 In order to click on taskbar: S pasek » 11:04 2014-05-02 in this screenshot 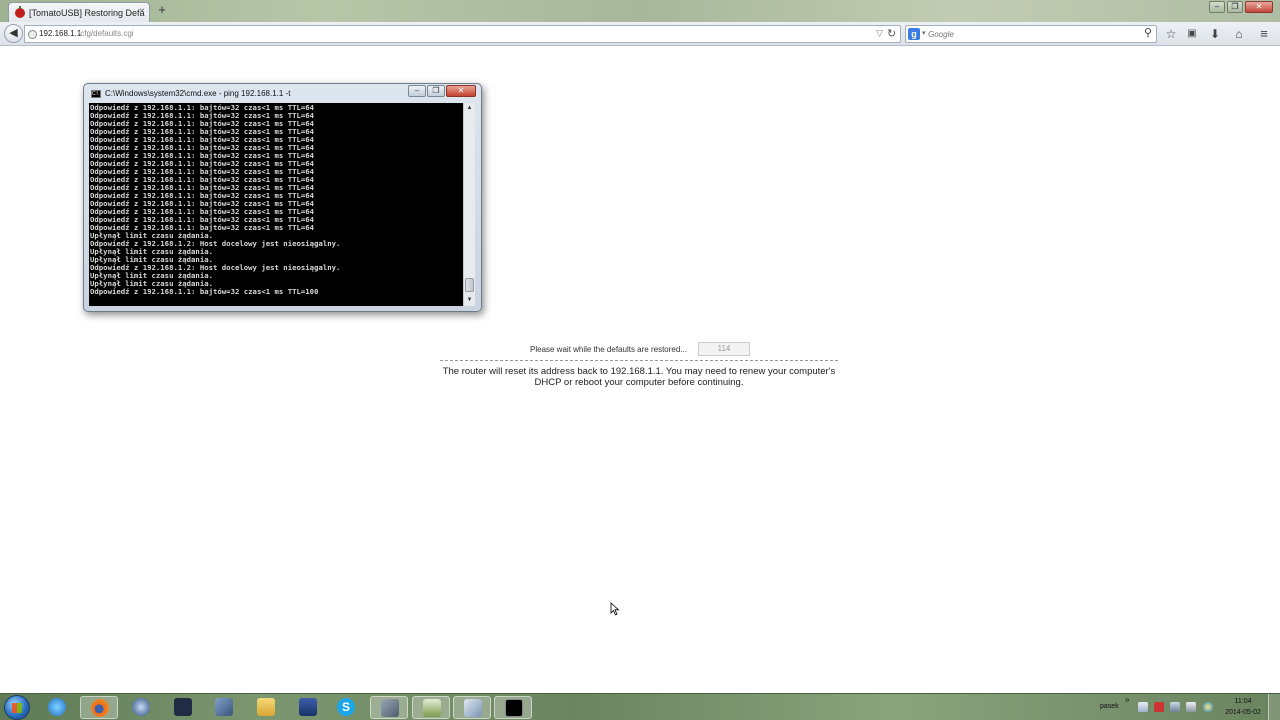, I will do `click(640, 706)`.